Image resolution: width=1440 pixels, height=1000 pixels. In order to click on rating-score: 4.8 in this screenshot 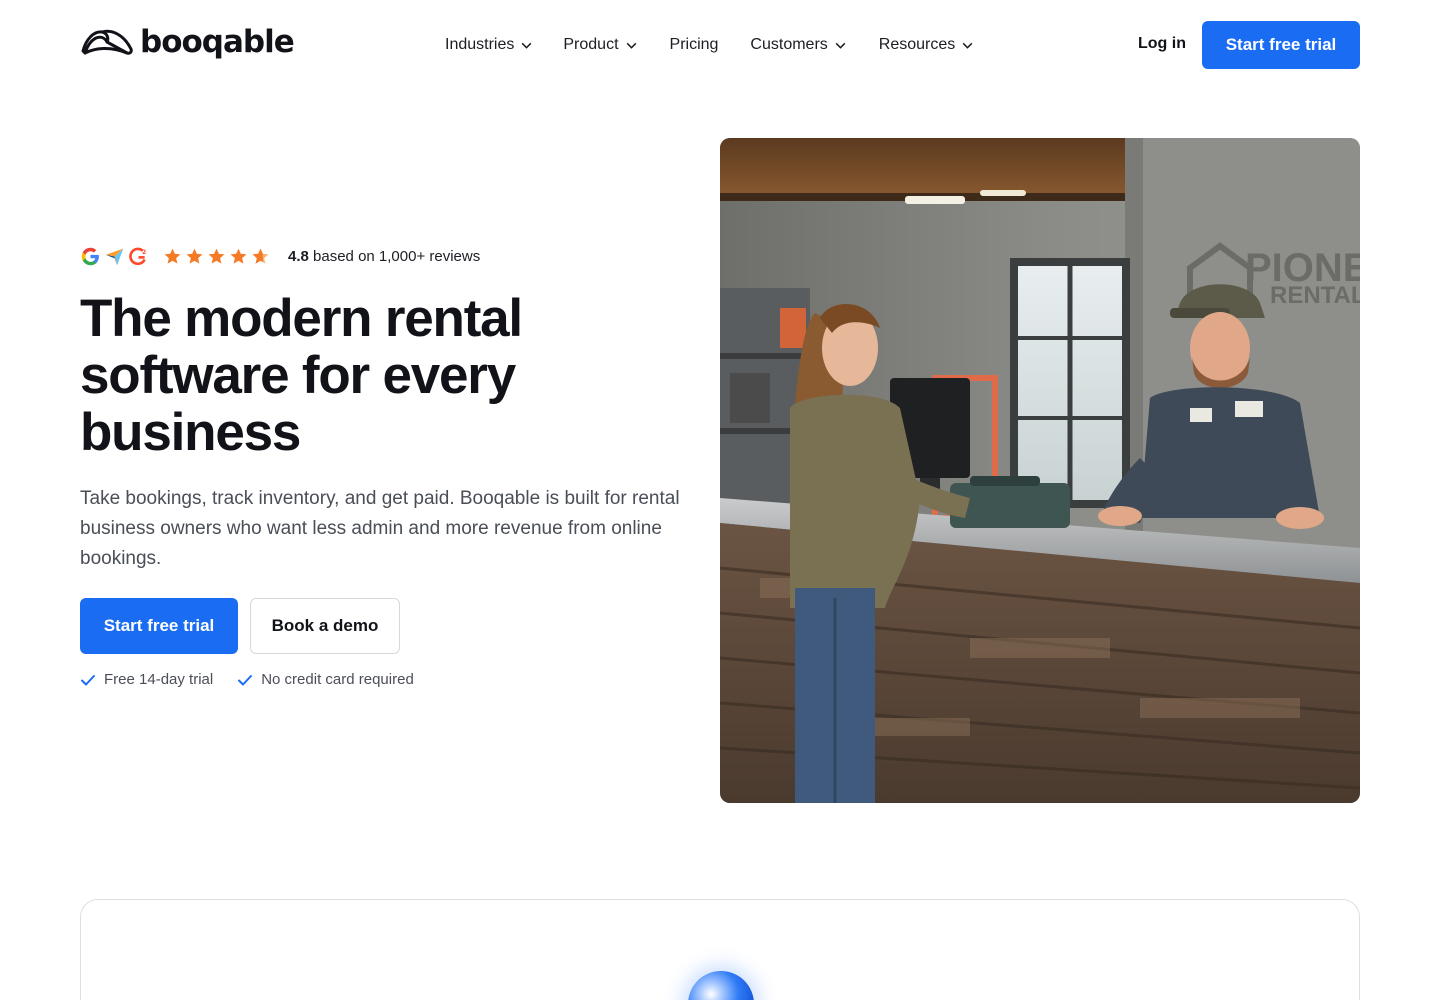, I will do `click(298, 256)`.